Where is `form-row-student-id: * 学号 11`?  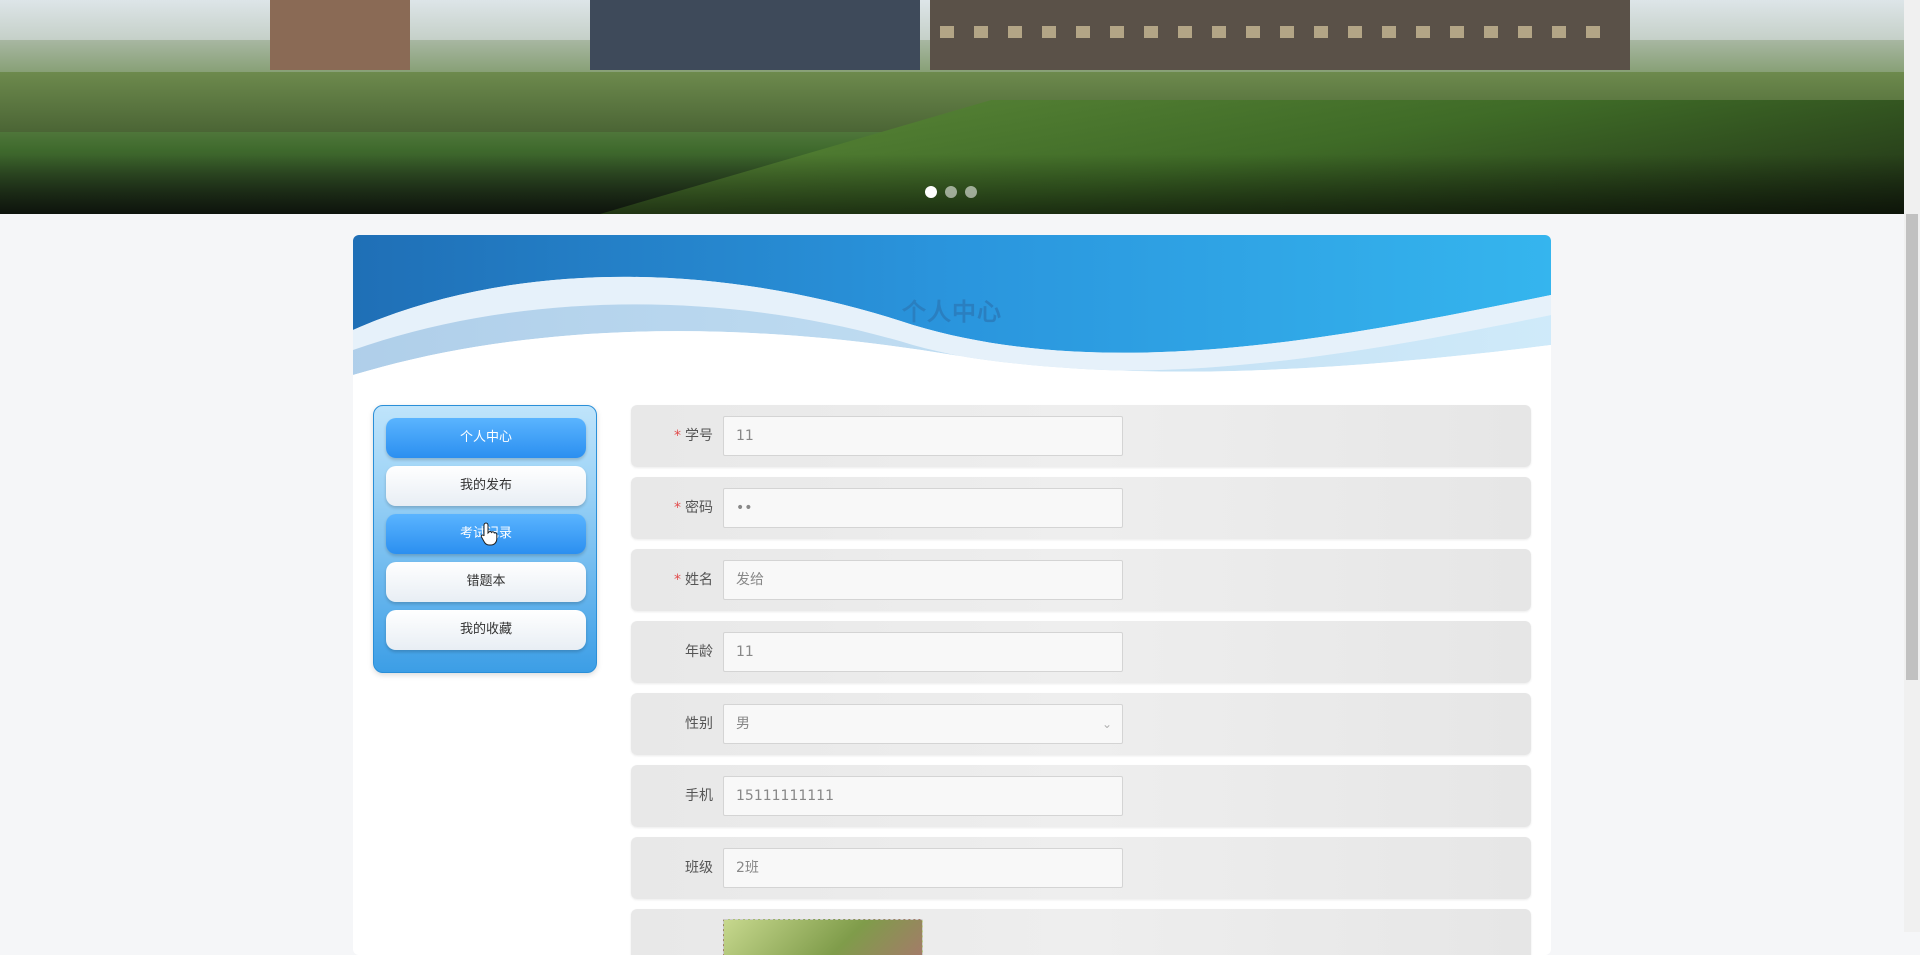 form-row-student-id: * 学号 11 is located at coordinates (1081, 436).